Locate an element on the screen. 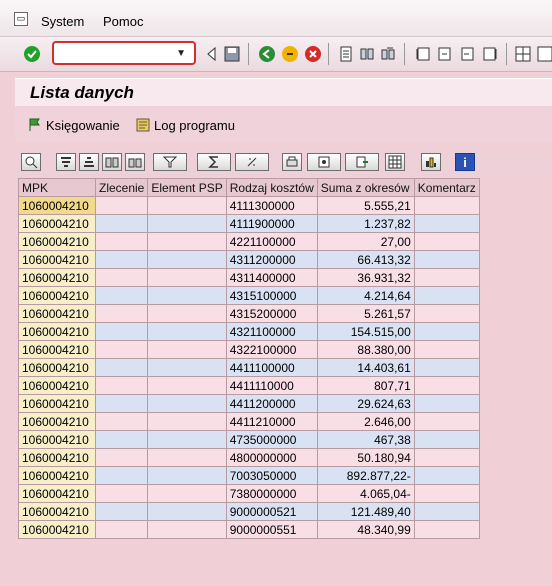 Image resolution: width=552 pixels, height=586 pixels. graphic-icon is located at coordinates (431, 162).